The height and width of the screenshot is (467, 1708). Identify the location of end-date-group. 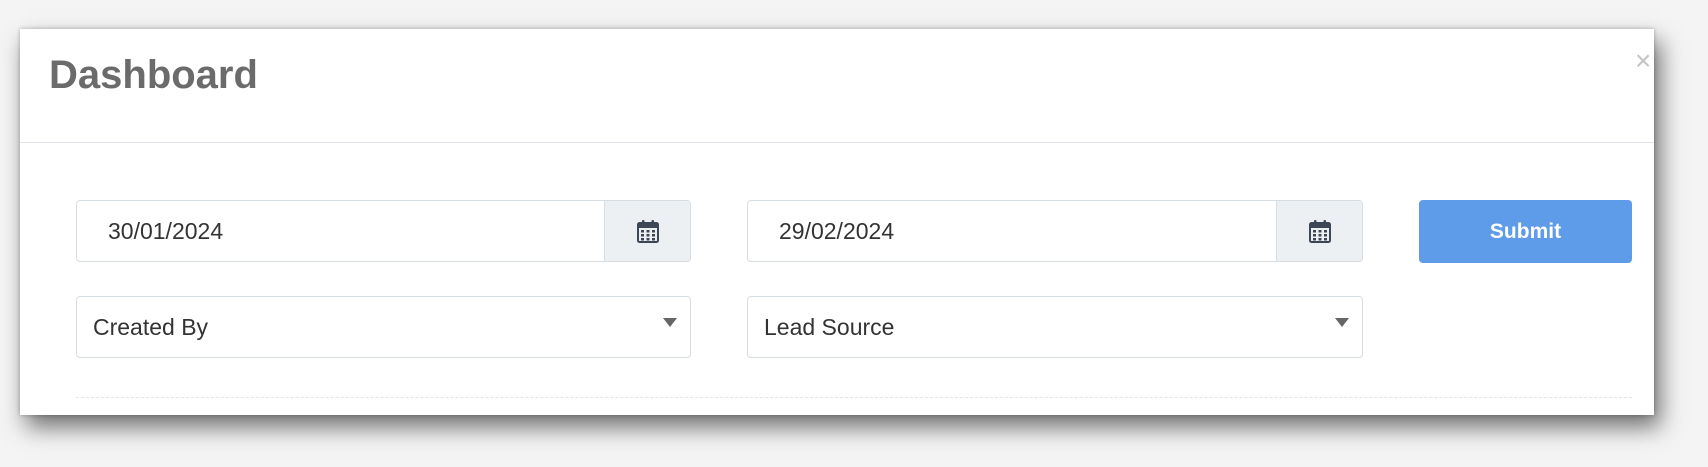
(1055, 231).